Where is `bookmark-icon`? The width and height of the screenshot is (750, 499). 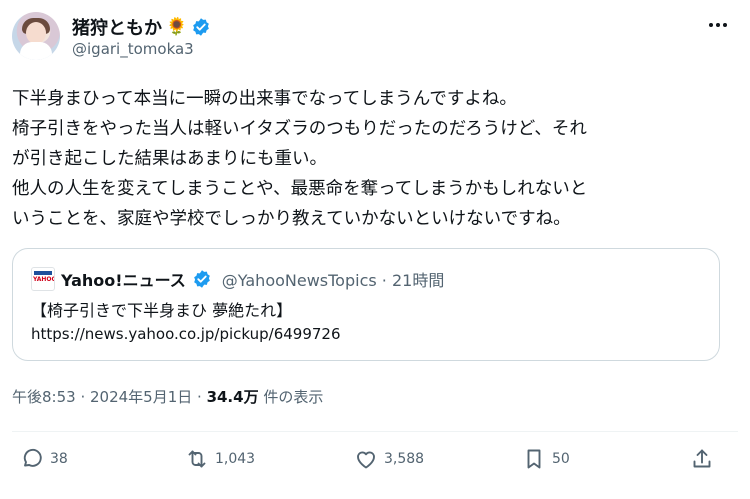
bookmark-icon is located at coordinates (534, 459).